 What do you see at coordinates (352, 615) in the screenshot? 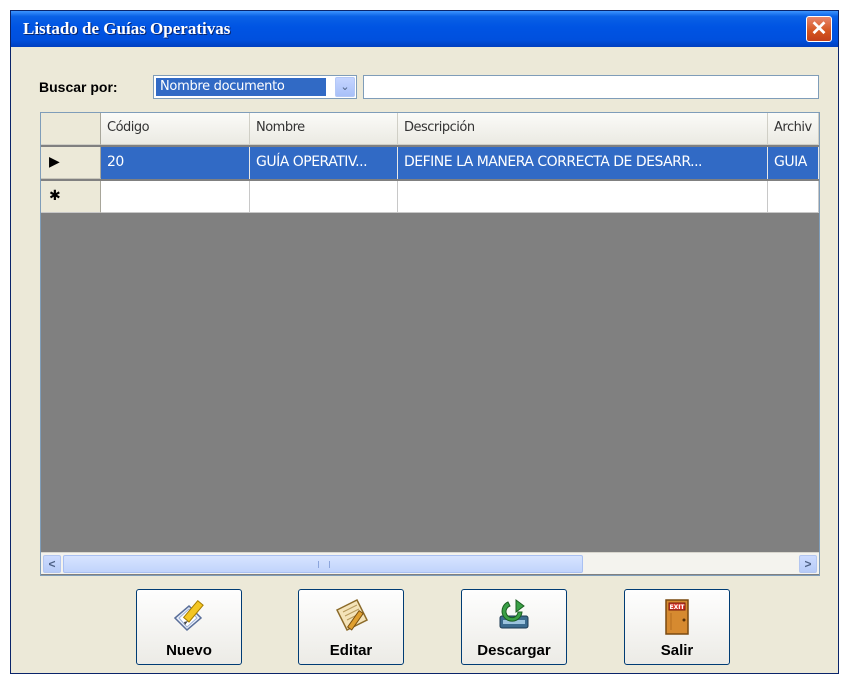
I see `edit-notepad-icon` at bounding box center [352, 615].